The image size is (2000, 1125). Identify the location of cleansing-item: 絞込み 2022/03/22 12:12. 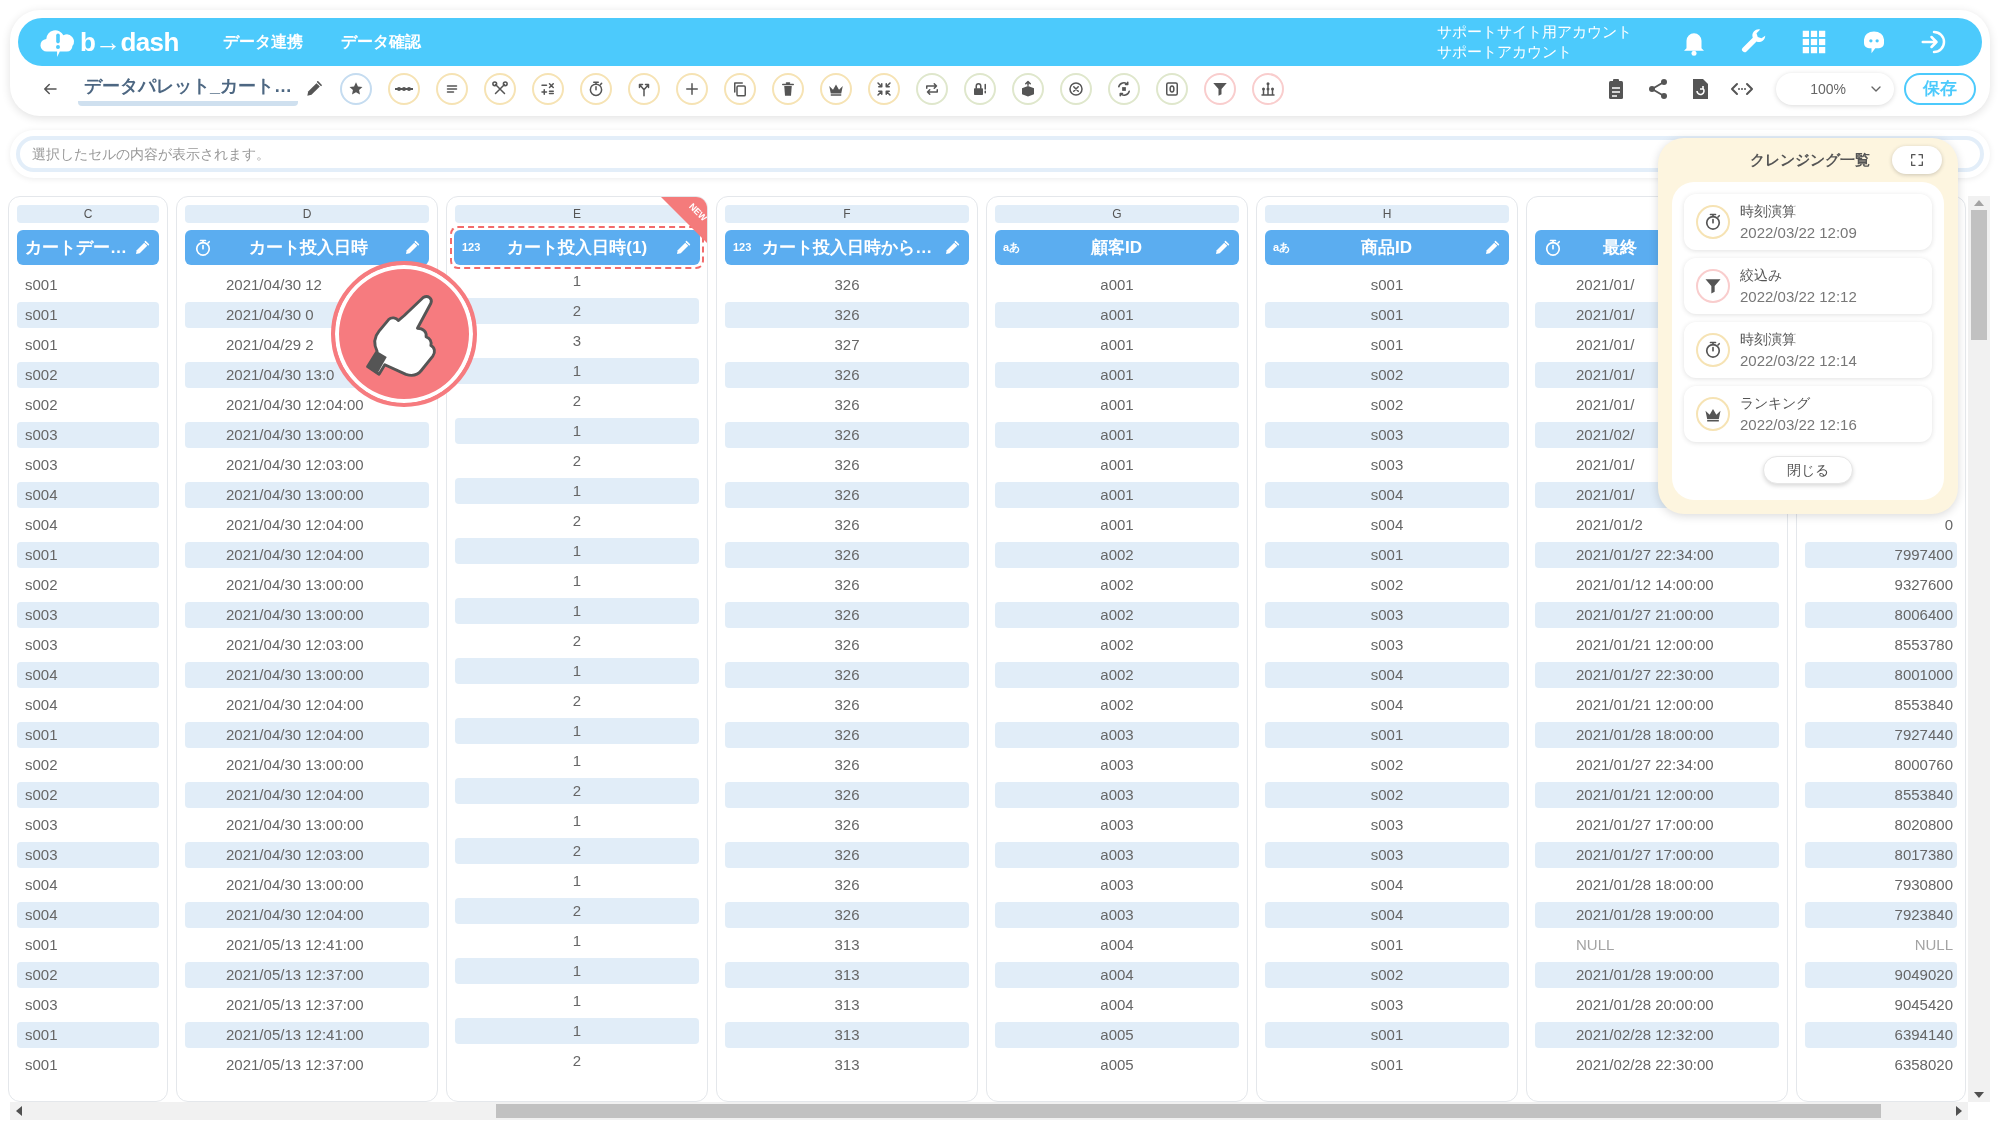
(1808, 286).